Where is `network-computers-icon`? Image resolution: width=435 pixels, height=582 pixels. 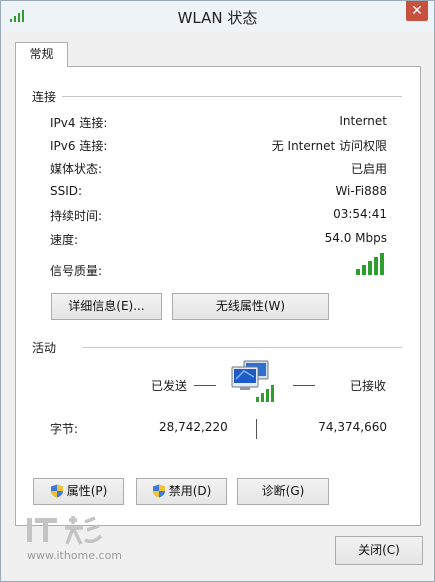
network-computers-icon is located at coordinates (252, 381).